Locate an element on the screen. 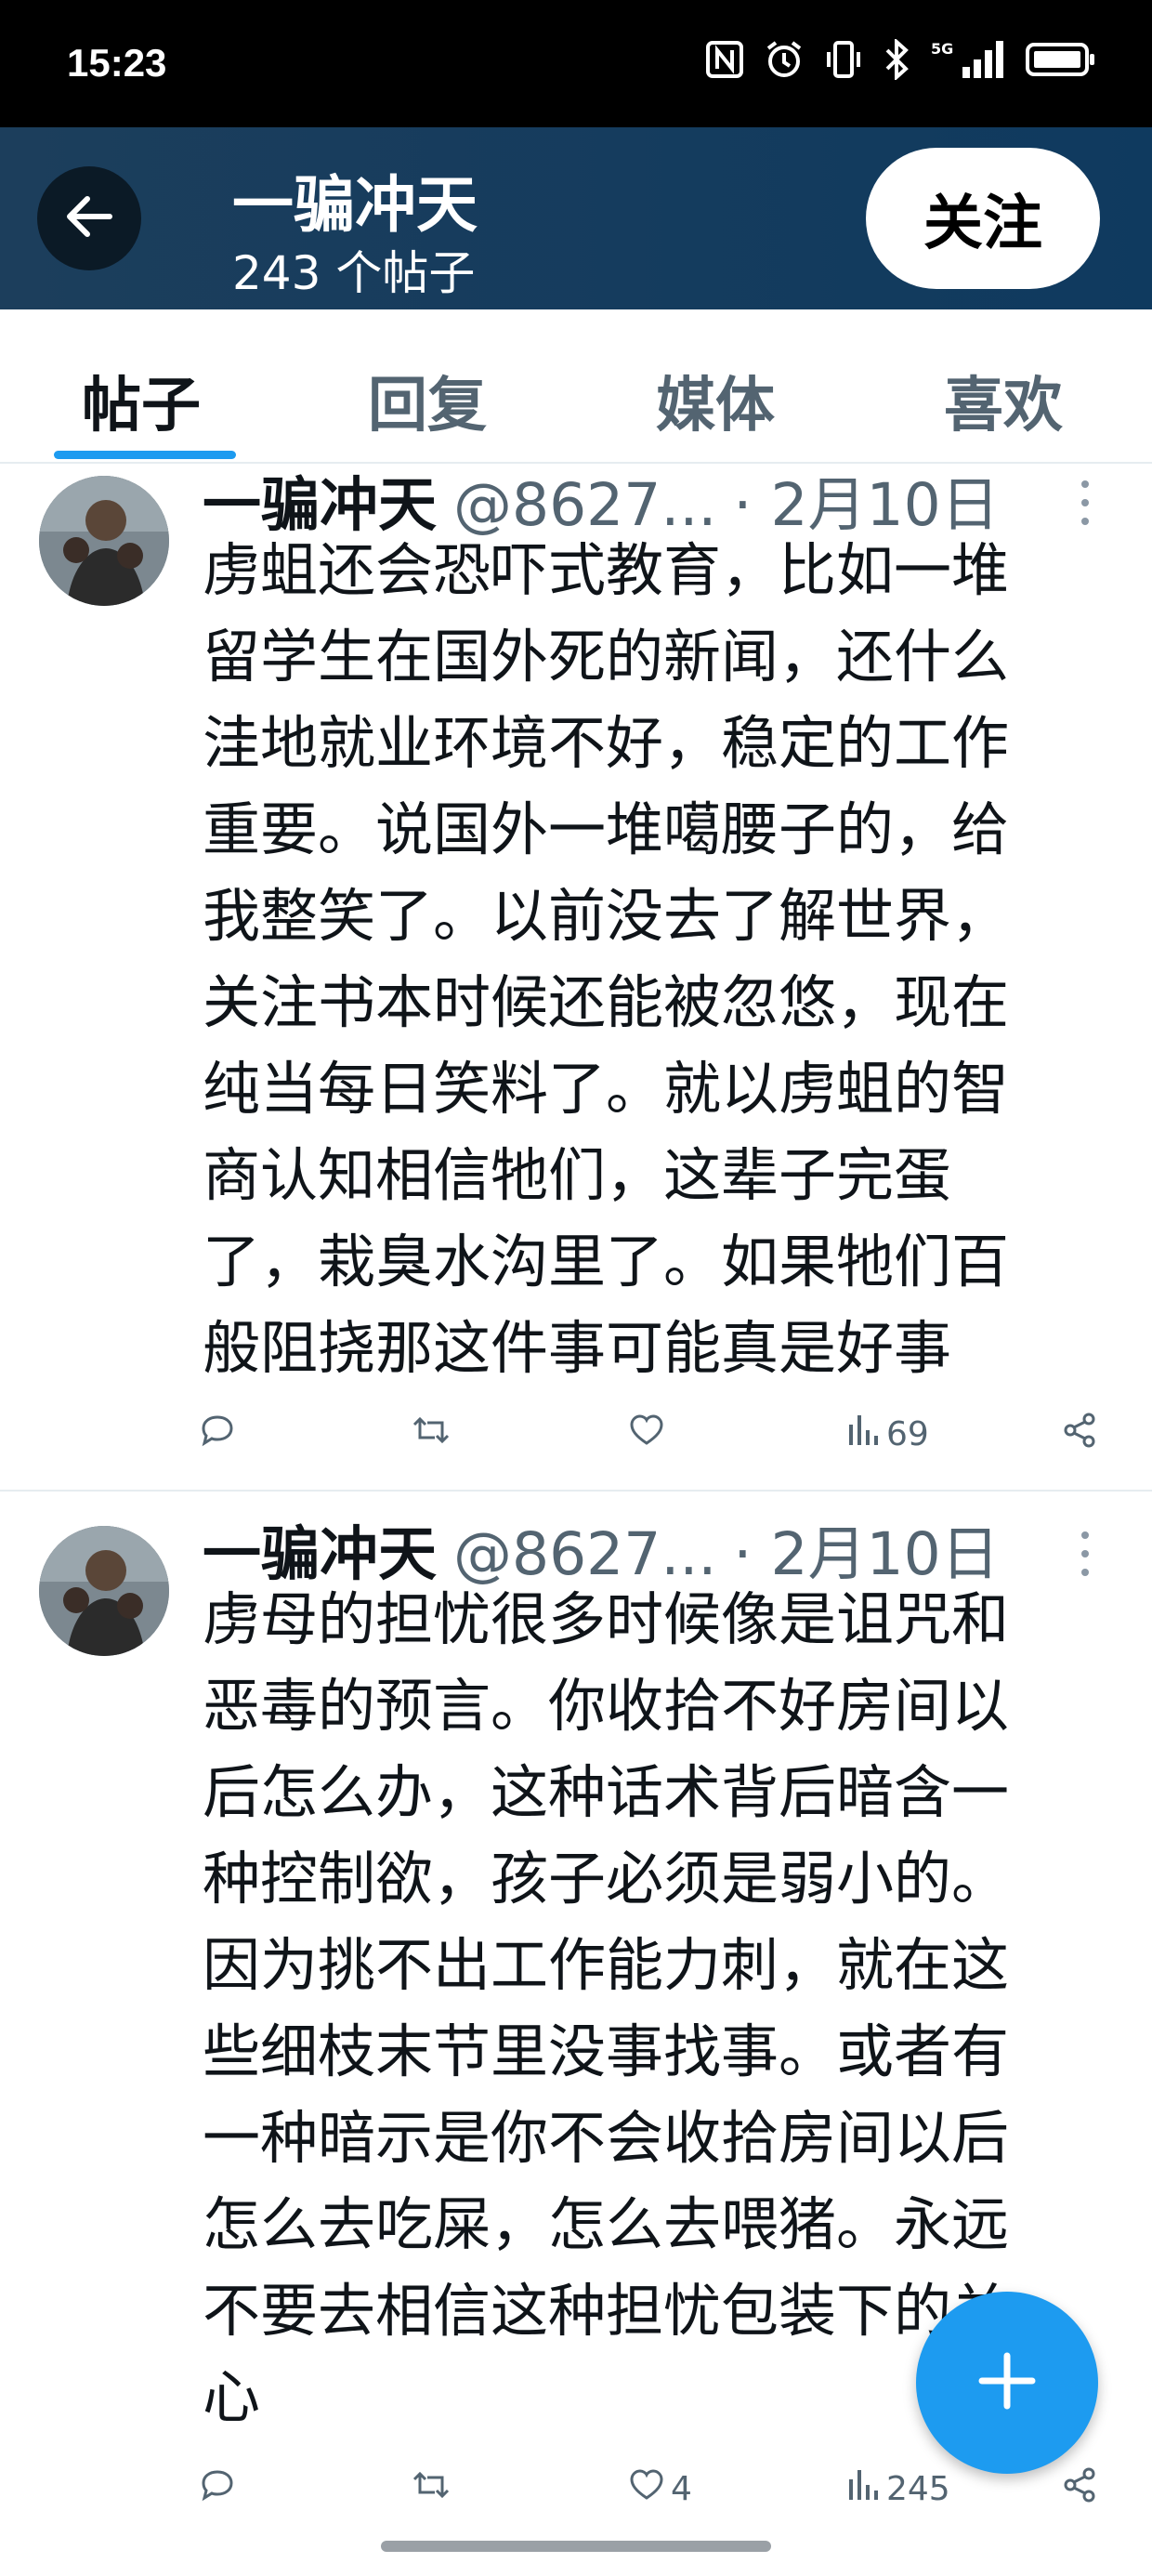 The image size is (1152, 2576). network-label: 5G is located at coordinates (942, 49).